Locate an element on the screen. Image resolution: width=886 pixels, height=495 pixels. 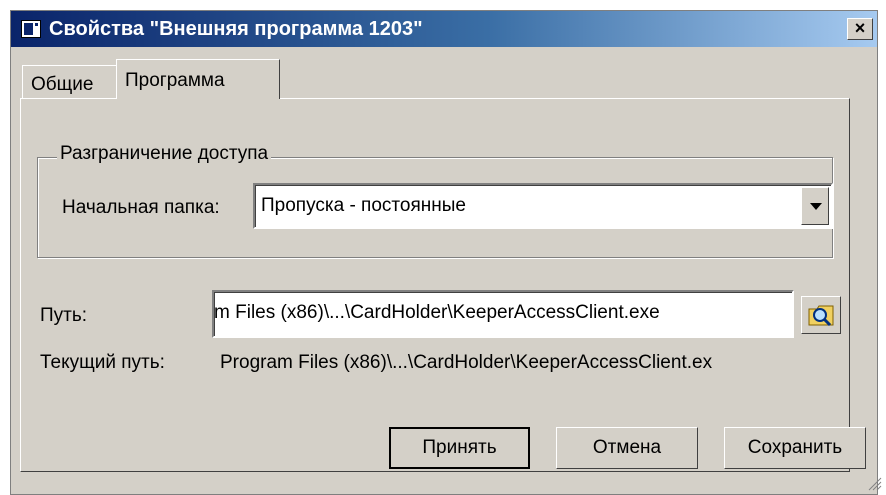
resize-grip-icon is located at coordinates (874, 483).